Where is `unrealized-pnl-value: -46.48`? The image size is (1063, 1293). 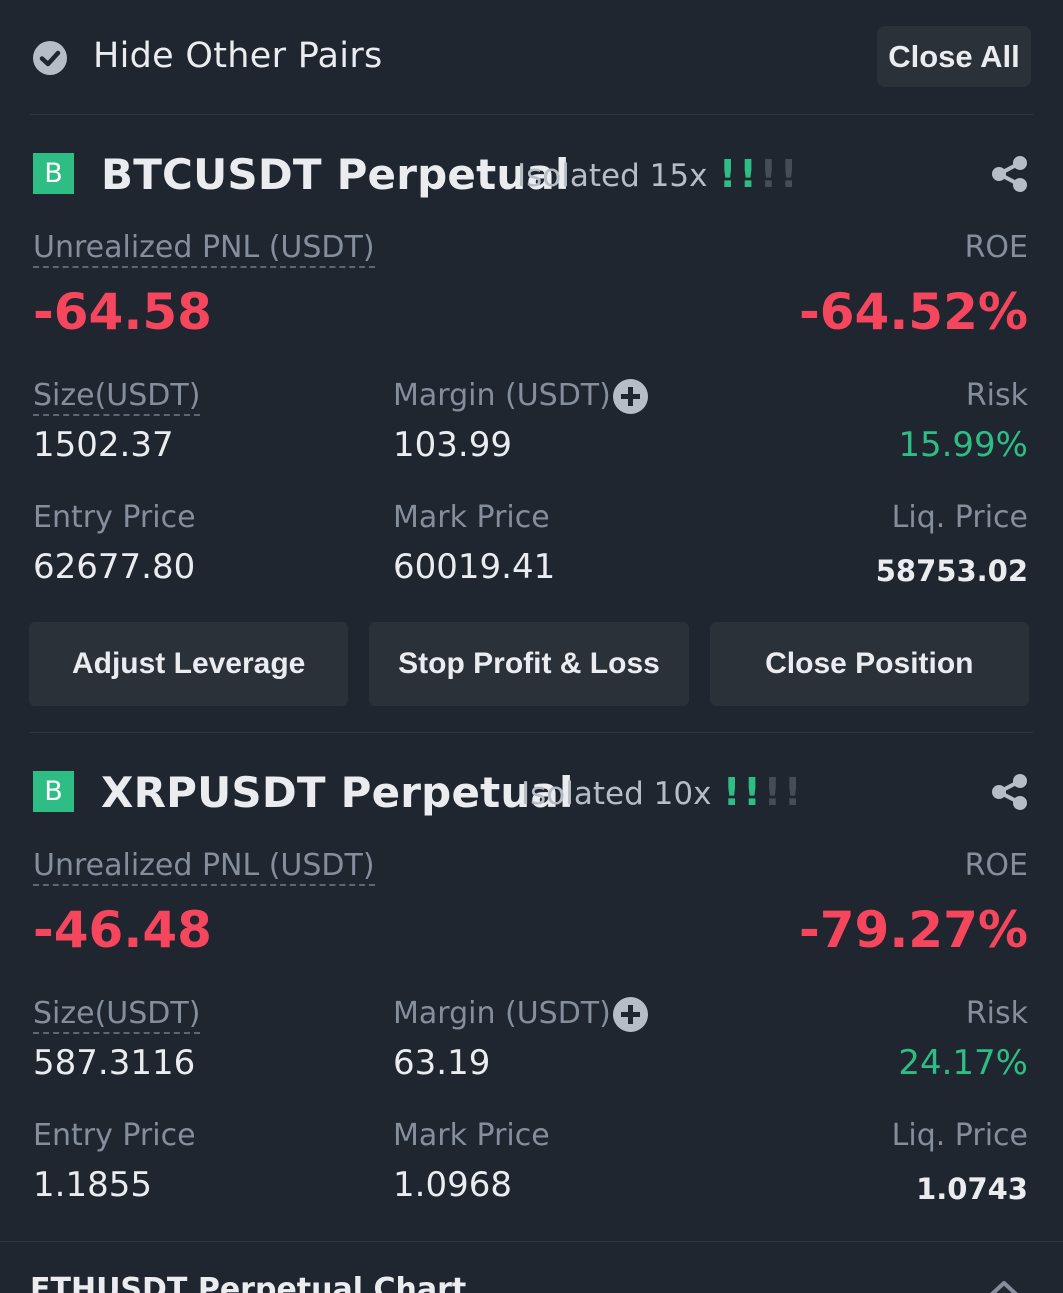 unrealized-pnl-value: -46.48 is located at coordinates (122, 930).